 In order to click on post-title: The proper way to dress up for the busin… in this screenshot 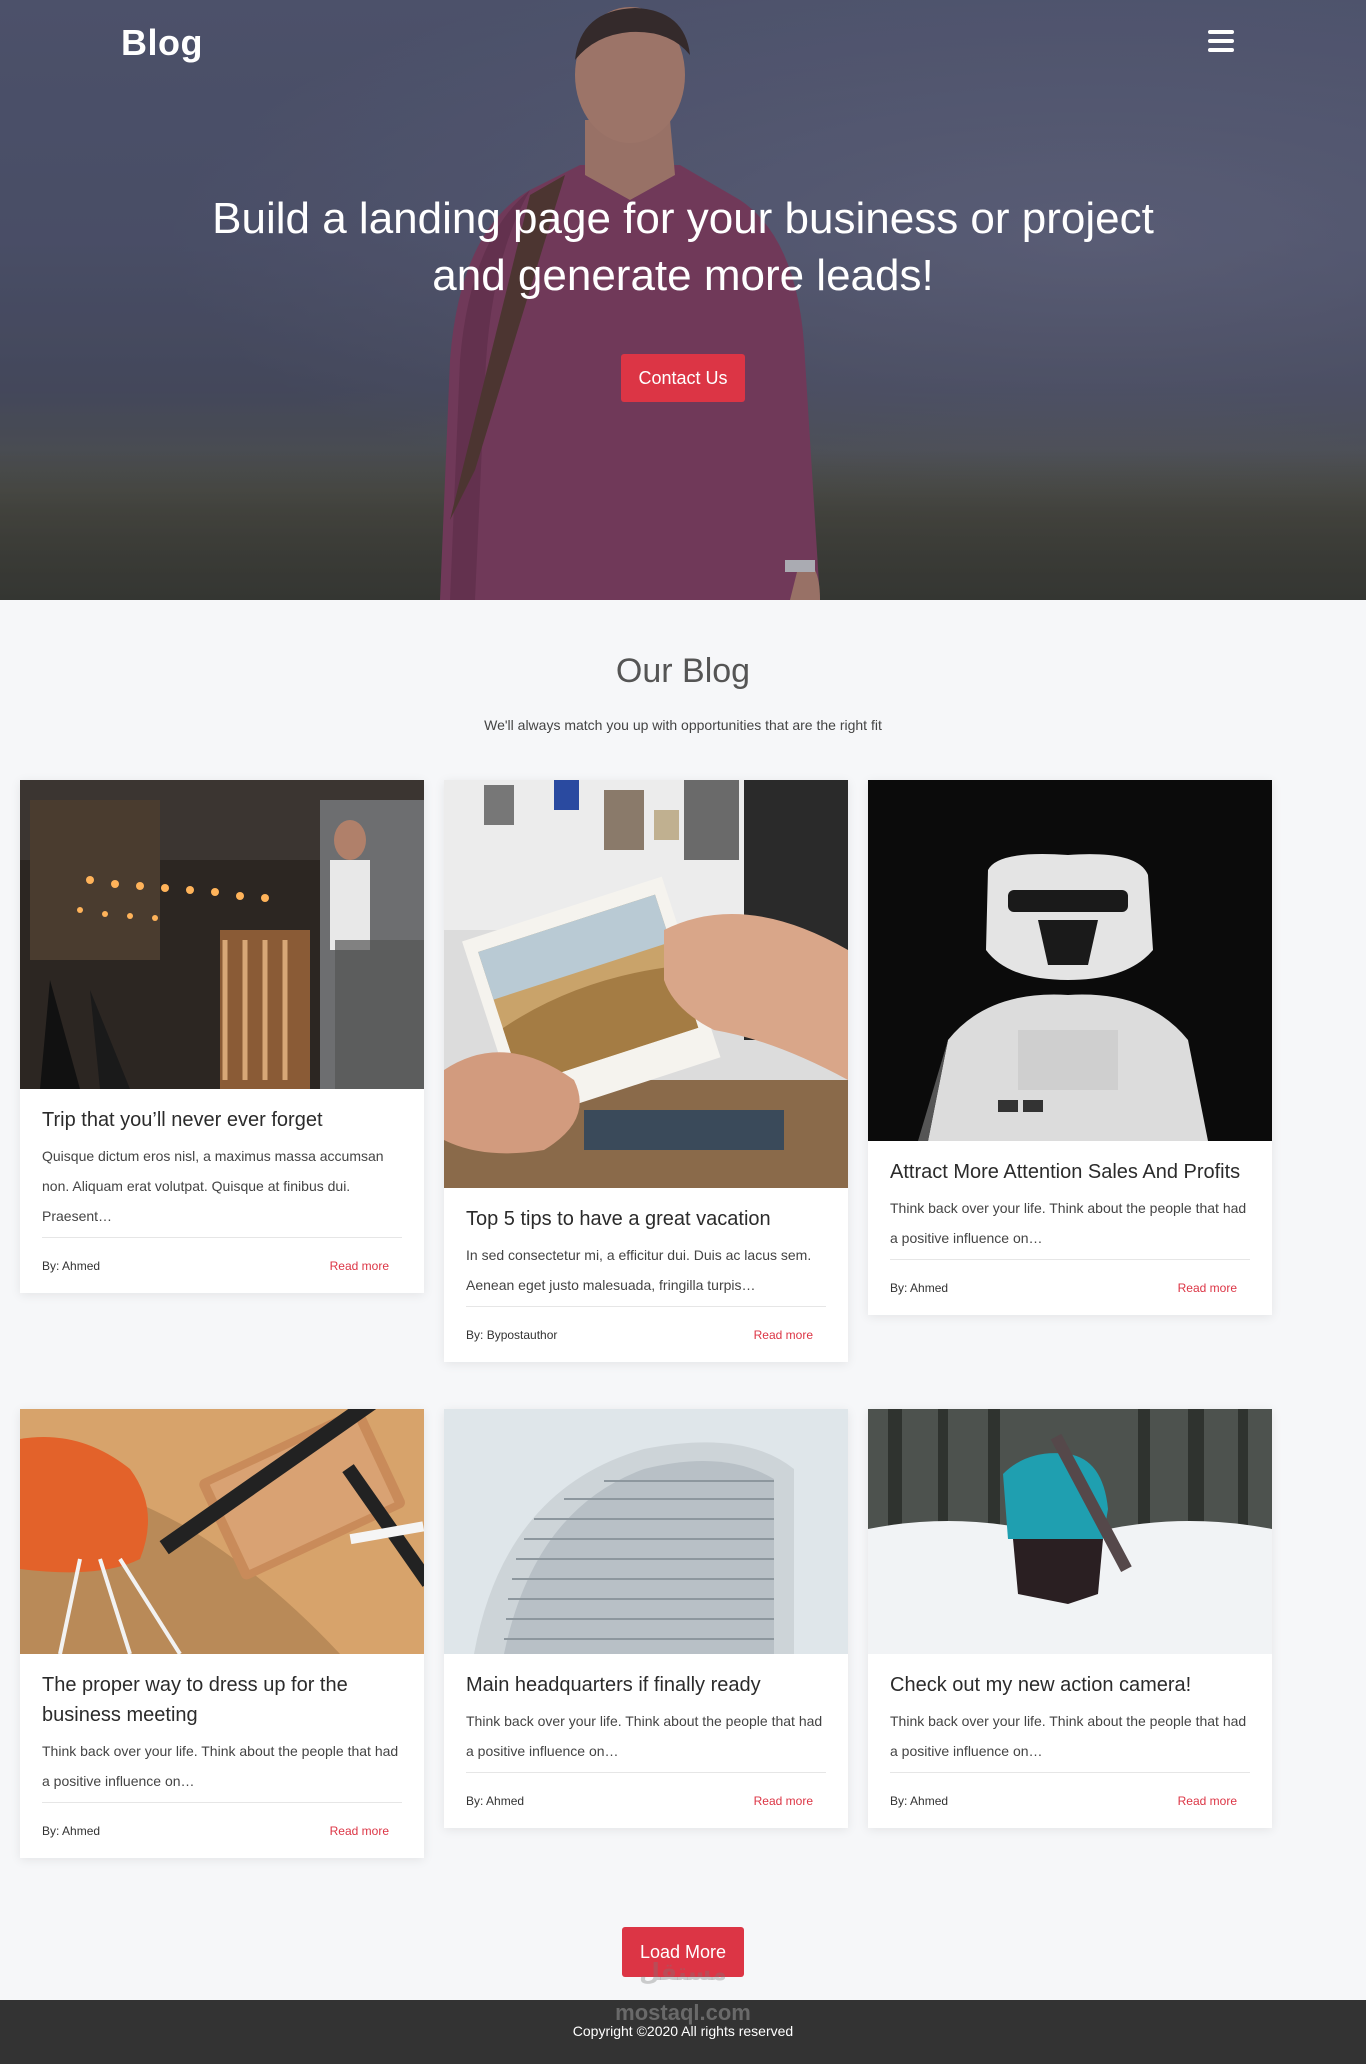, I will do `click(222, 1700)`.